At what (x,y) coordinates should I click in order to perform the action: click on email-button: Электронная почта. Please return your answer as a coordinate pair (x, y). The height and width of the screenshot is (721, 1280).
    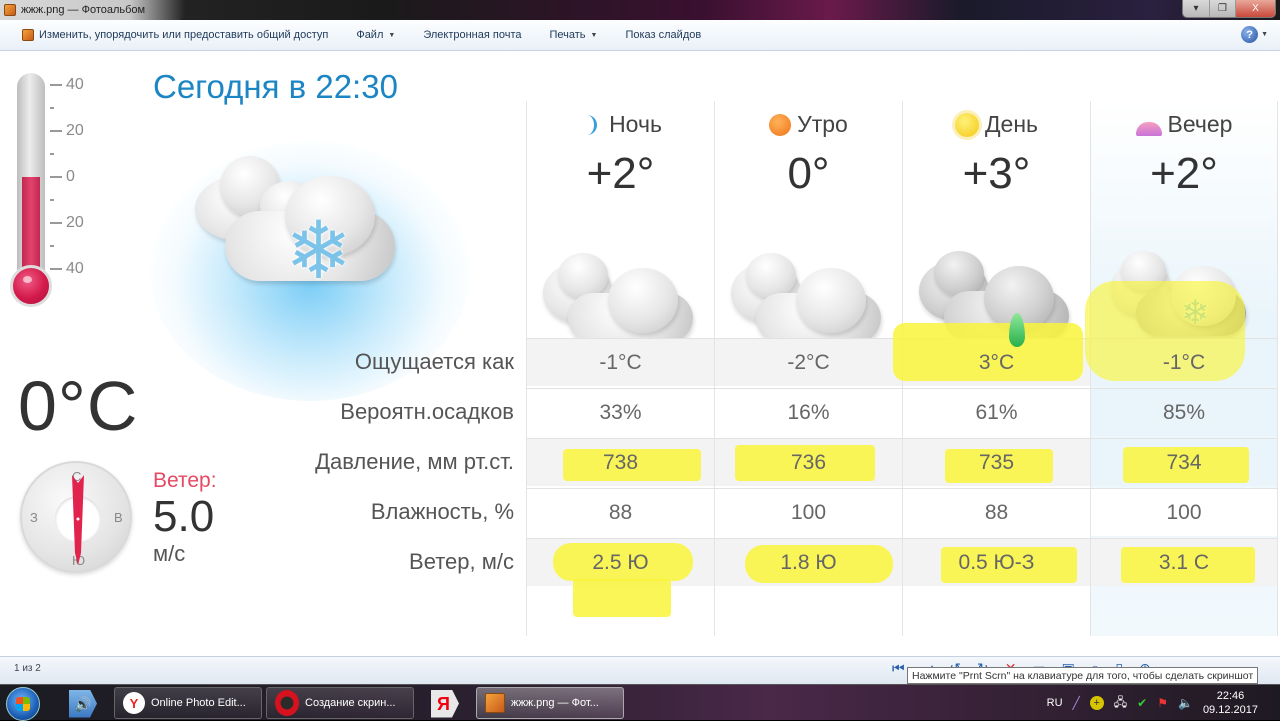
    Looking at the image, I should click on (472, 35).